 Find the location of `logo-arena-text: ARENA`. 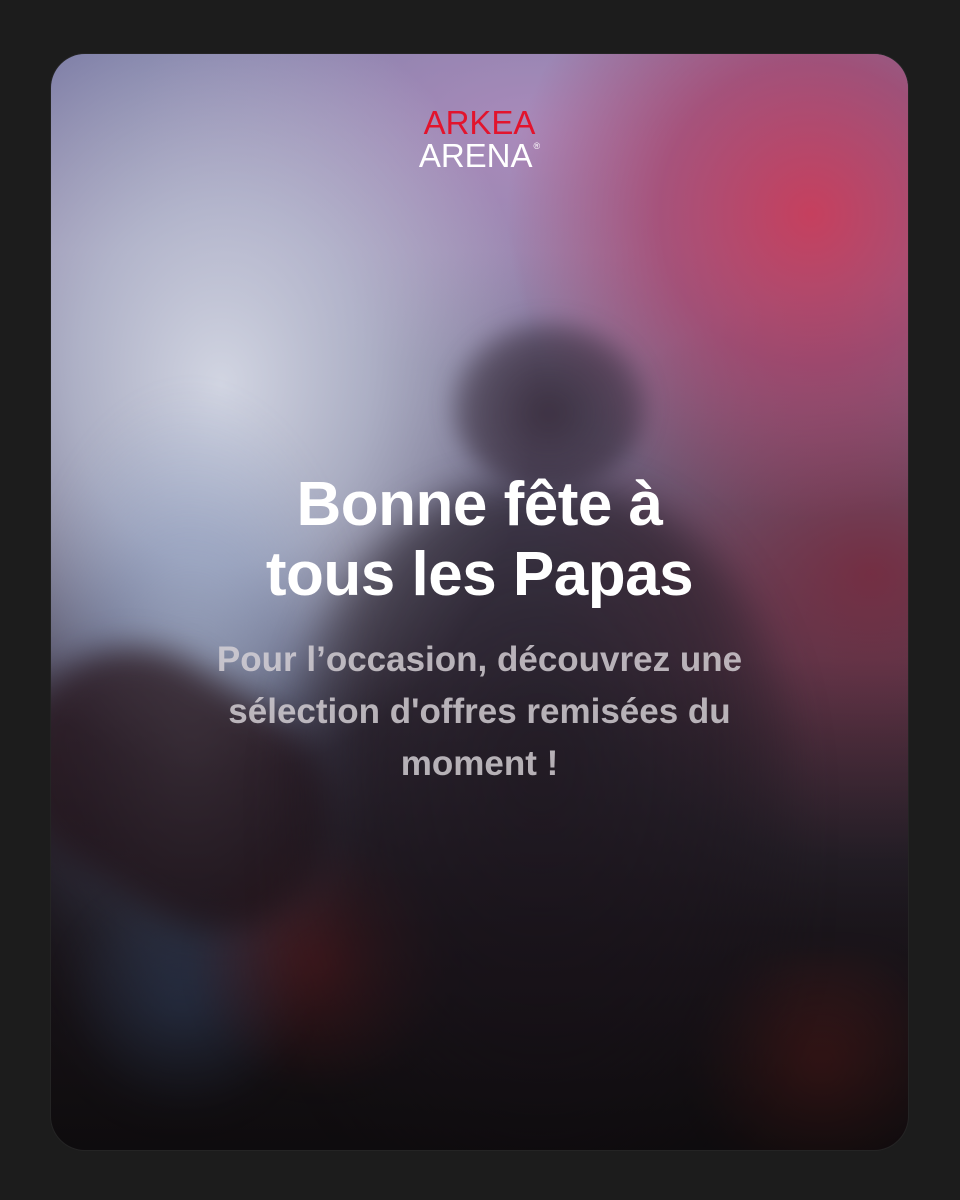

logo-arena-text: ARENA is located at coordinates (475, 155).